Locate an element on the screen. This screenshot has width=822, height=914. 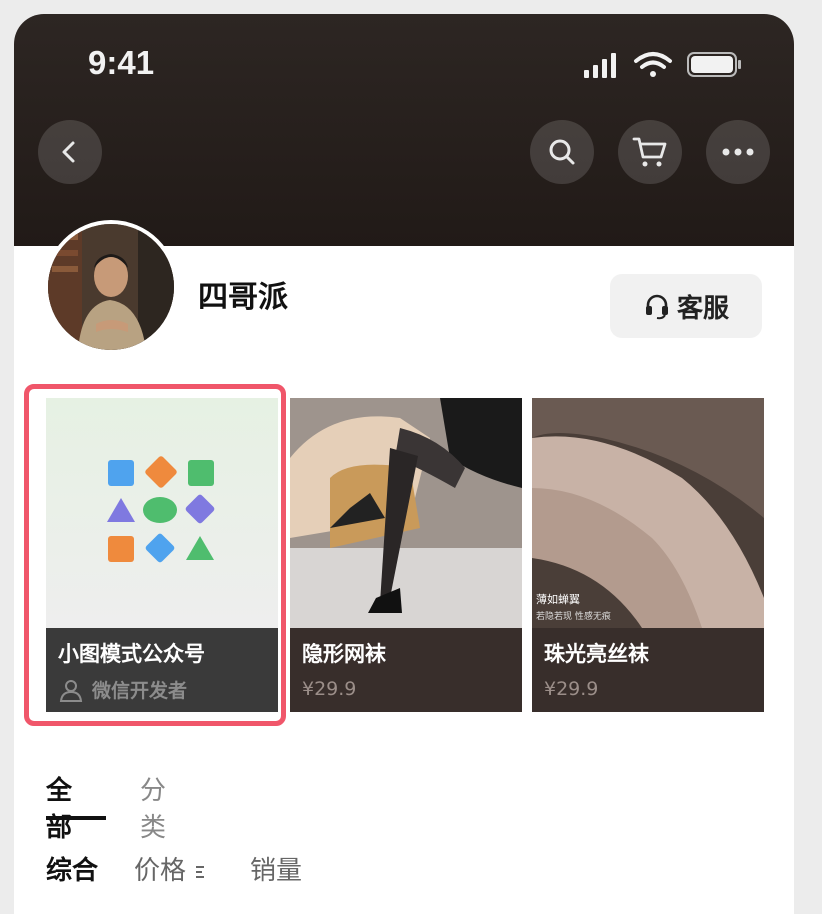
search-button is located at coordinates (562, 152).